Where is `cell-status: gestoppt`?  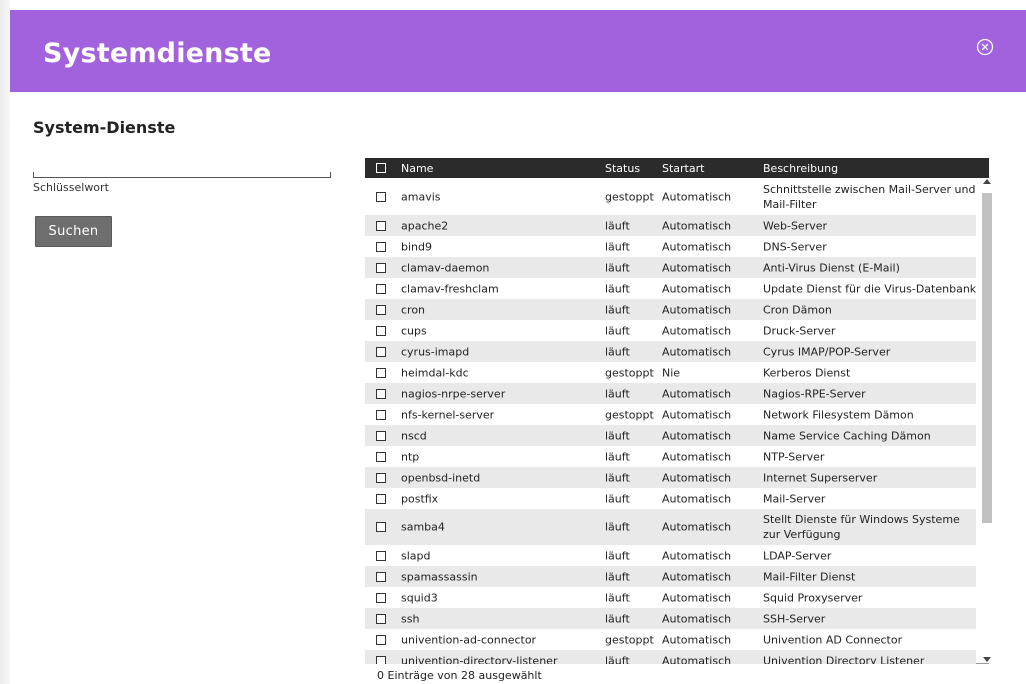 cell-status: gestoppt is located at coordinates (629, 372).